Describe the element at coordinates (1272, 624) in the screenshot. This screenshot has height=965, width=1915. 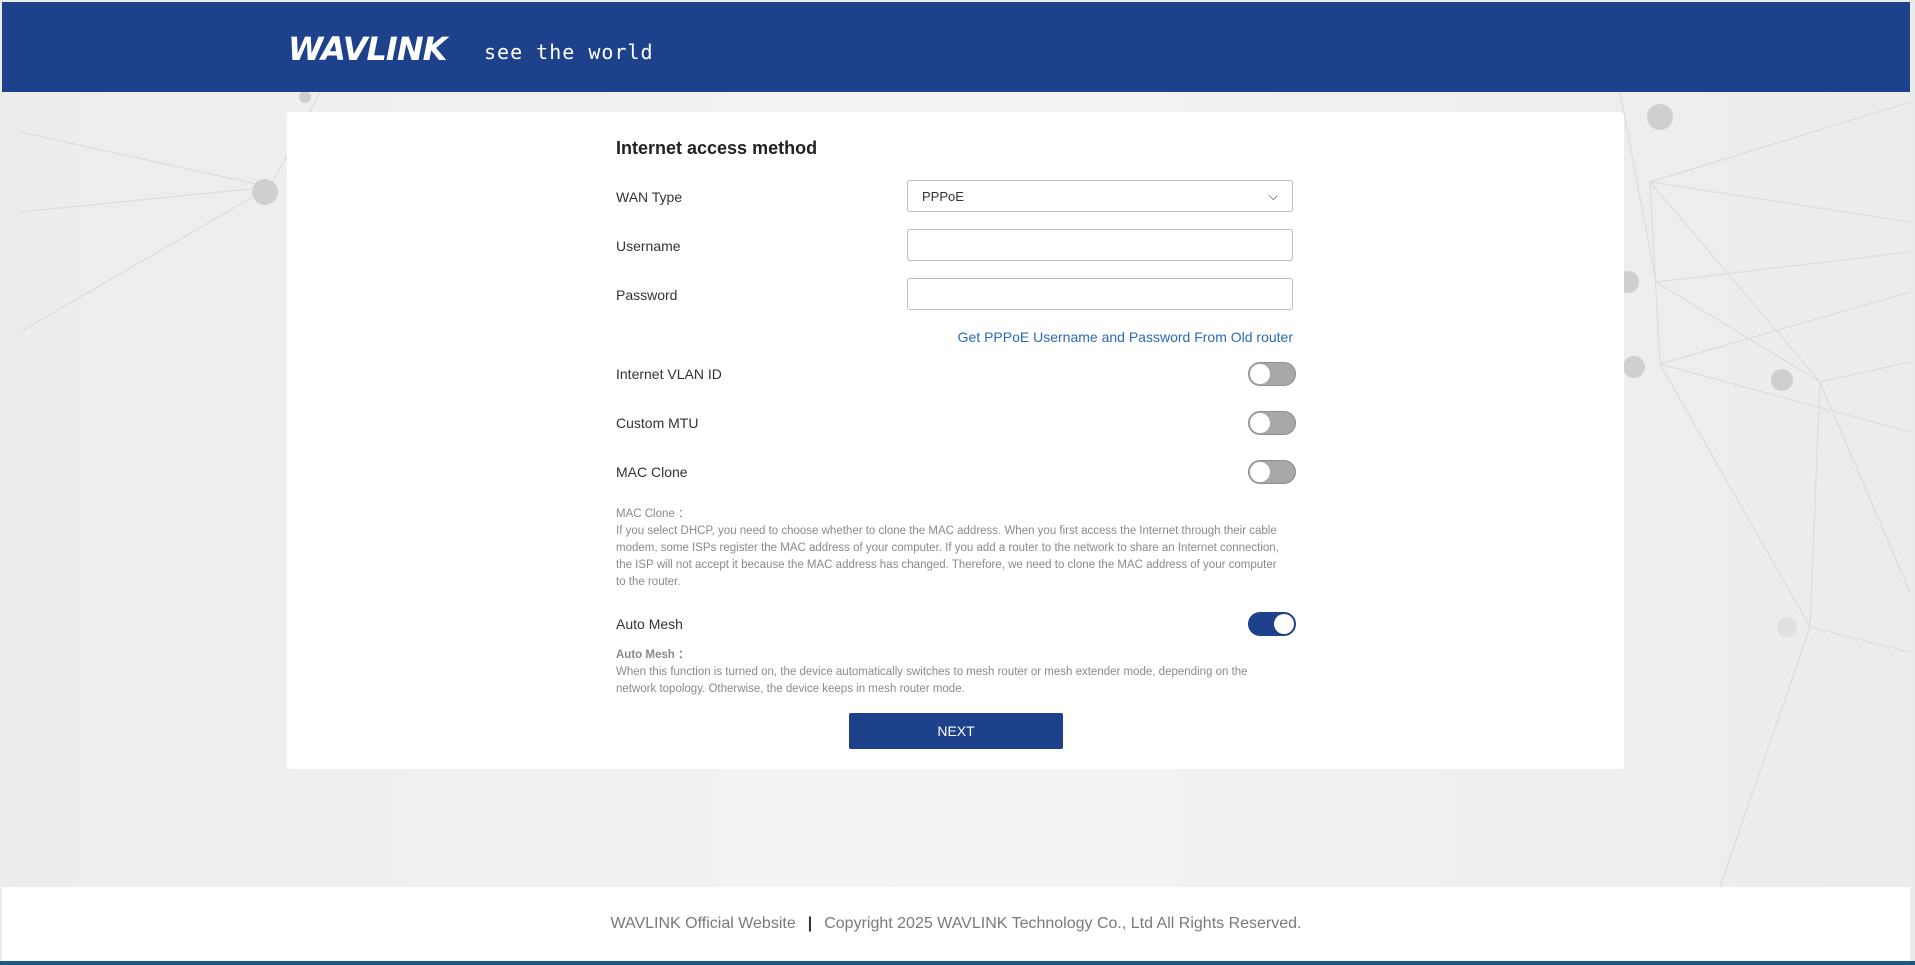
I see `auto-mesh-toggle` at that location.